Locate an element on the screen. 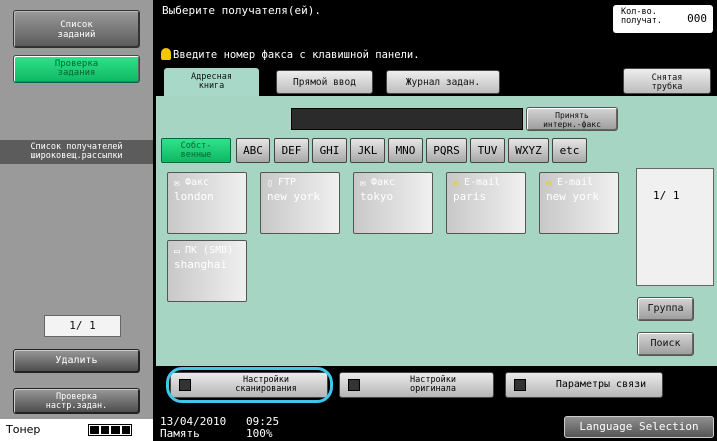 This screenshot has height=441, width=717. destination-name: tokyo is located at coordinates (377, 196).